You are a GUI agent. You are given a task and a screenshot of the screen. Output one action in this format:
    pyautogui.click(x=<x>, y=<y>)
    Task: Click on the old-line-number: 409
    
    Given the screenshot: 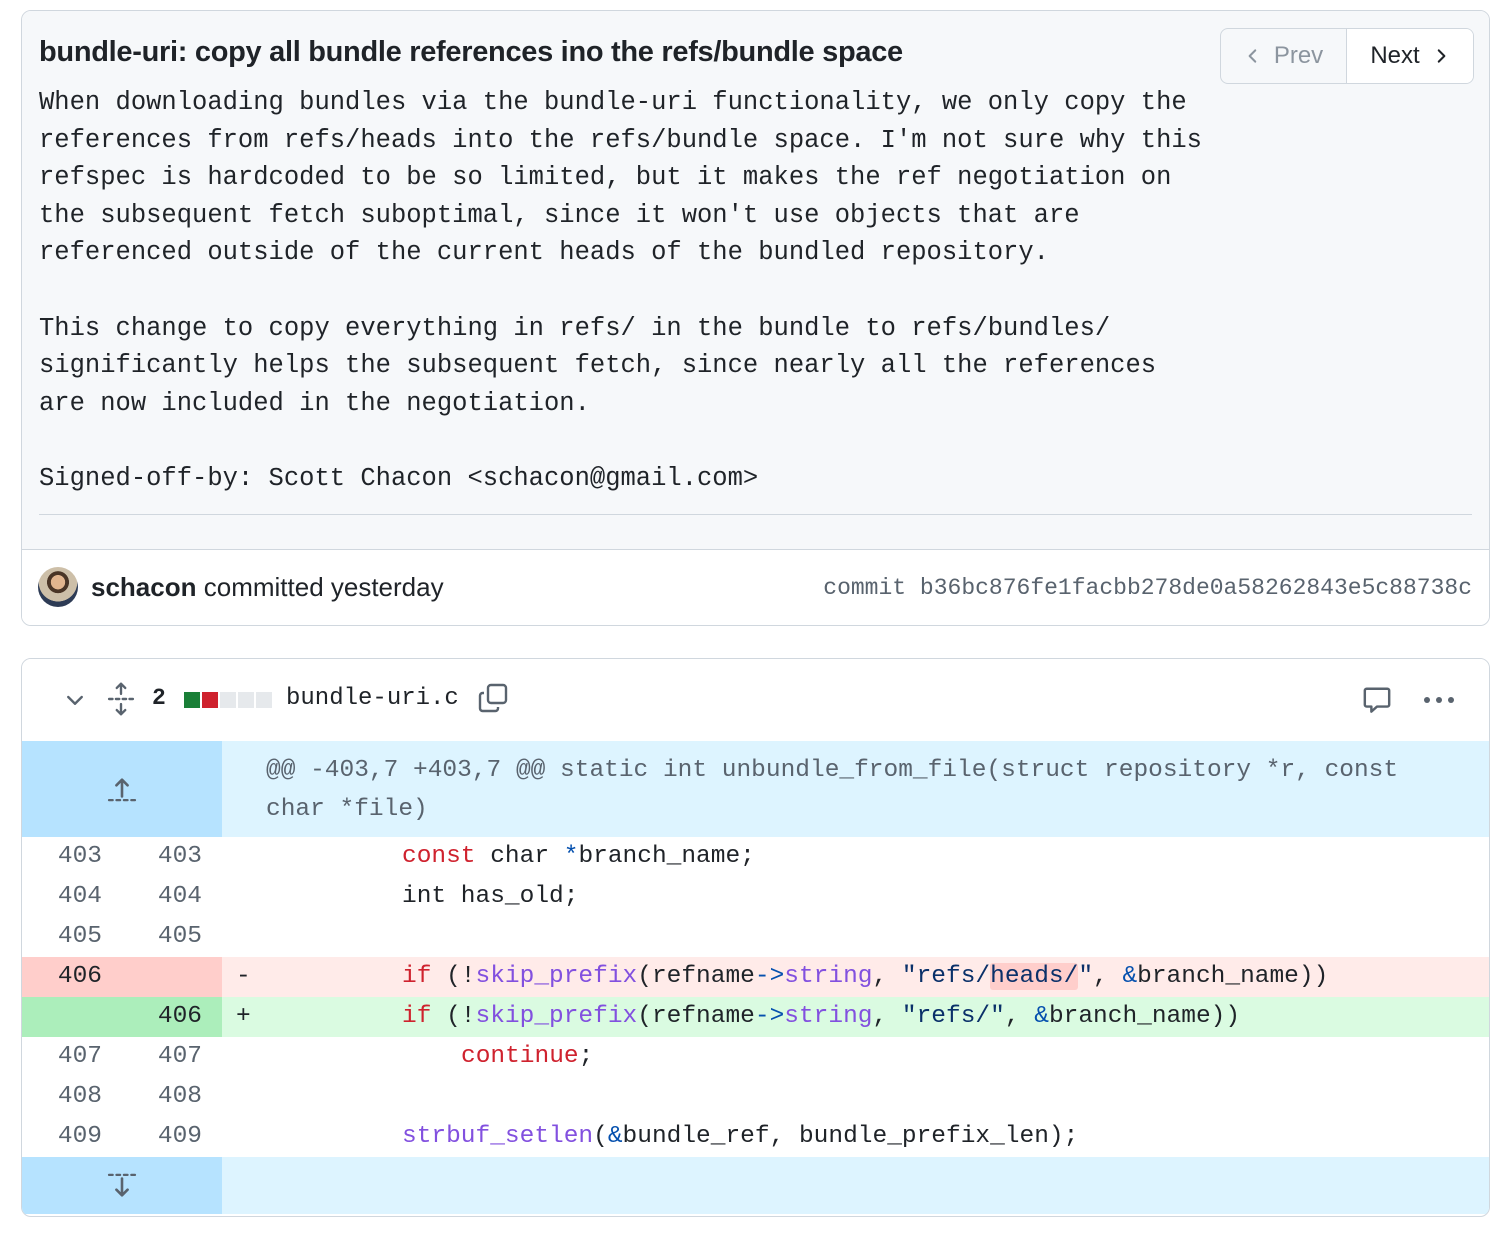 What is the action you would take?
    pyautogui.click(x=62, y=1137)
    